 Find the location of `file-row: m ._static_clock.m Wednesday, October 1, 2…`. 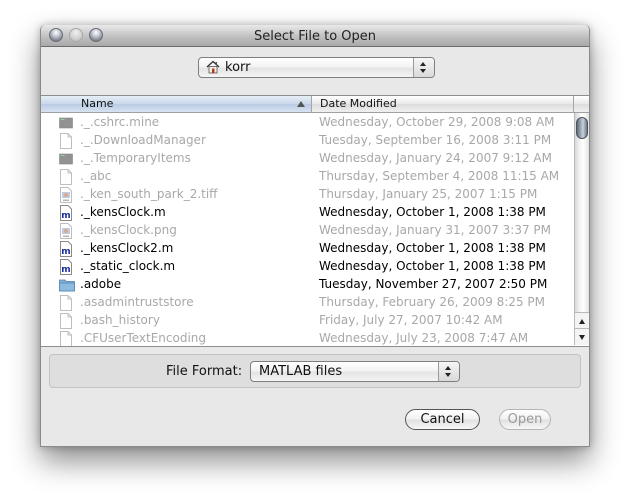

file-row: m ._static_clock.m Wednesday, October 1, 2… is located at coordinates (307, 267).